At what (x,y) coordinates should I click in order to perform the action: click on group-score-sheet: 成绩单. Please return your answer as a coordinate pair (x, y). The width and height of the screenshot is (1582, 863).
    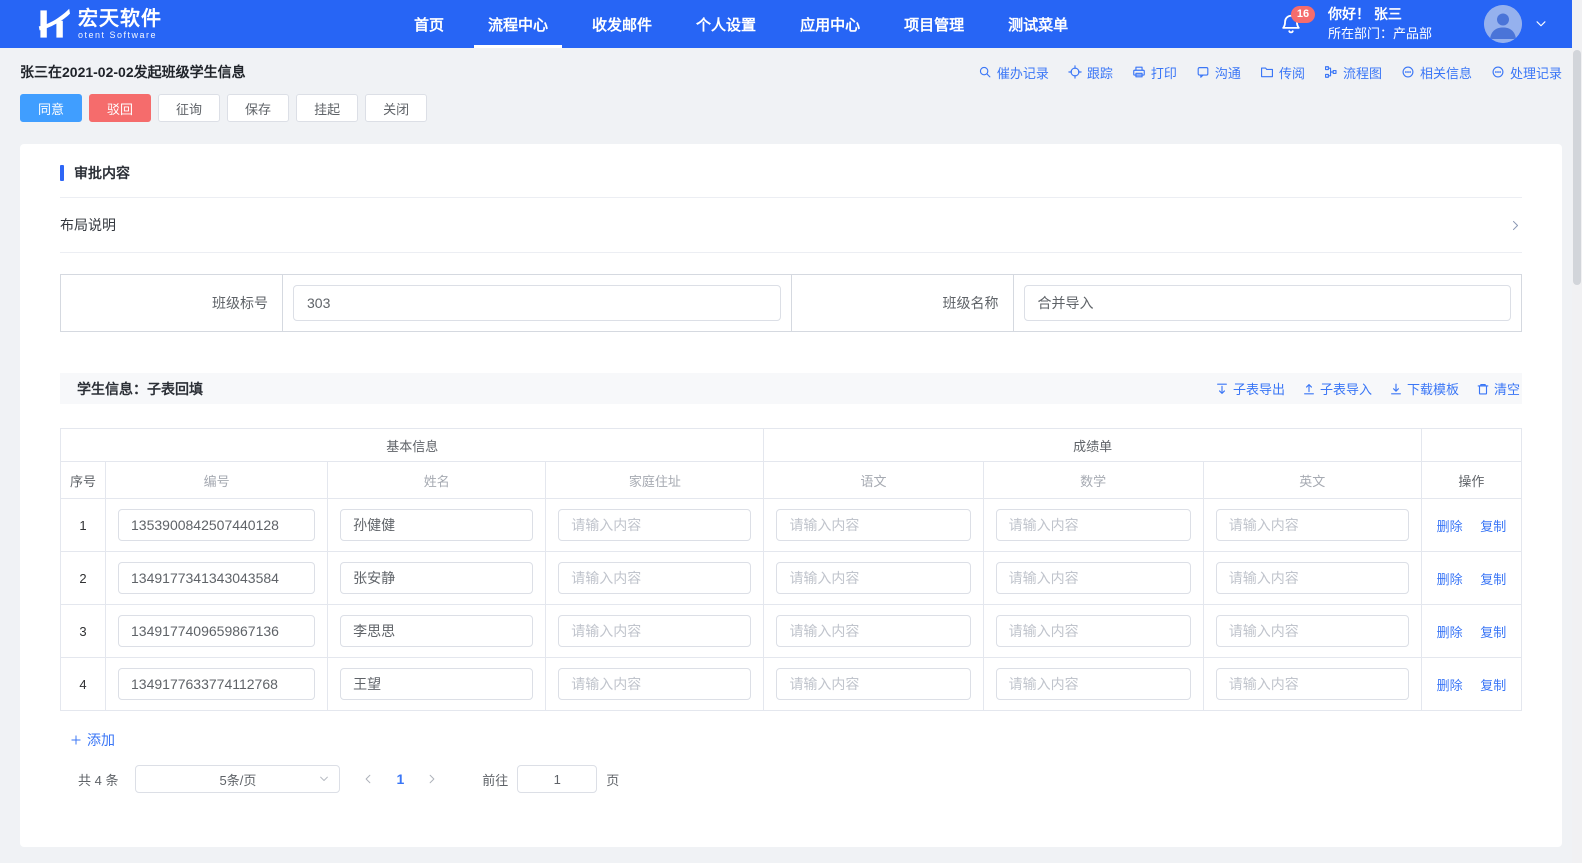
    Looking at the image, I should click on (1092, 445).